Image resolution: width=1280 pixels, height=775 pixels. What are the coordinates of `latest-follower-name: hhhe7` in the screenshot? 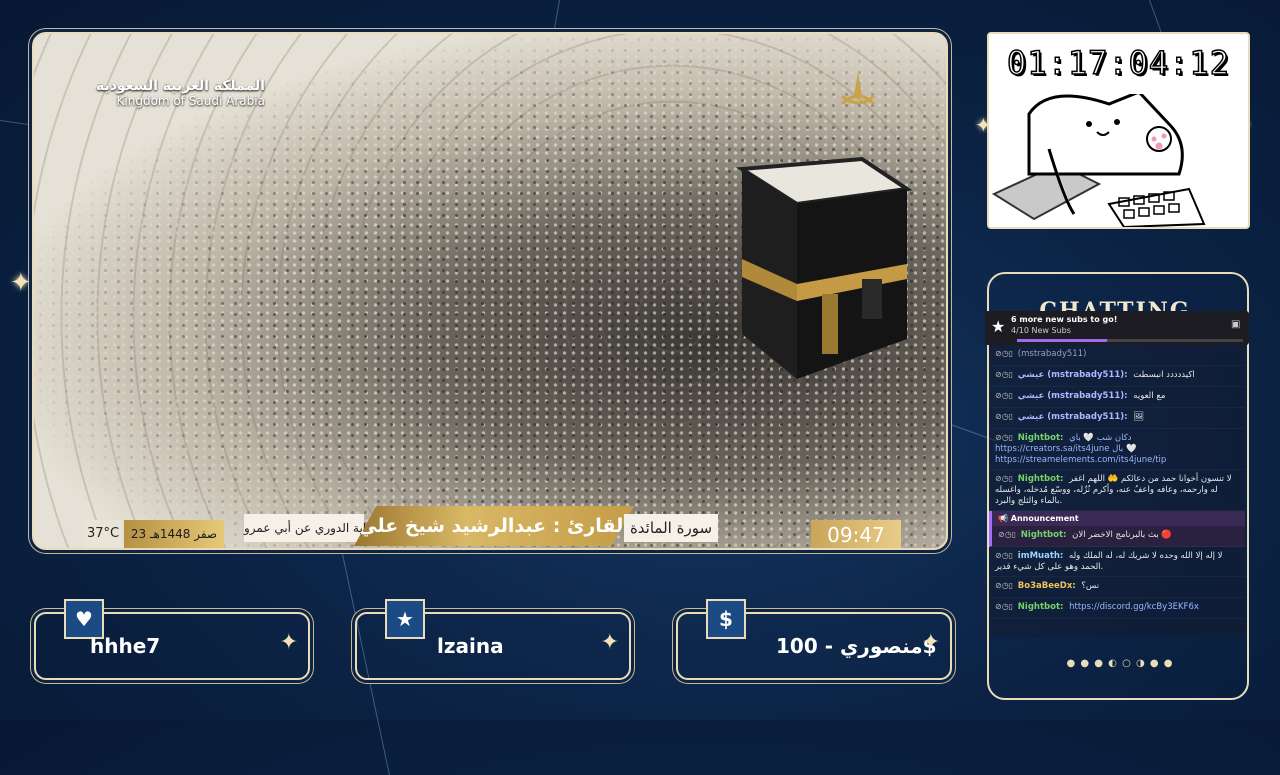 It's located at (125, 646).